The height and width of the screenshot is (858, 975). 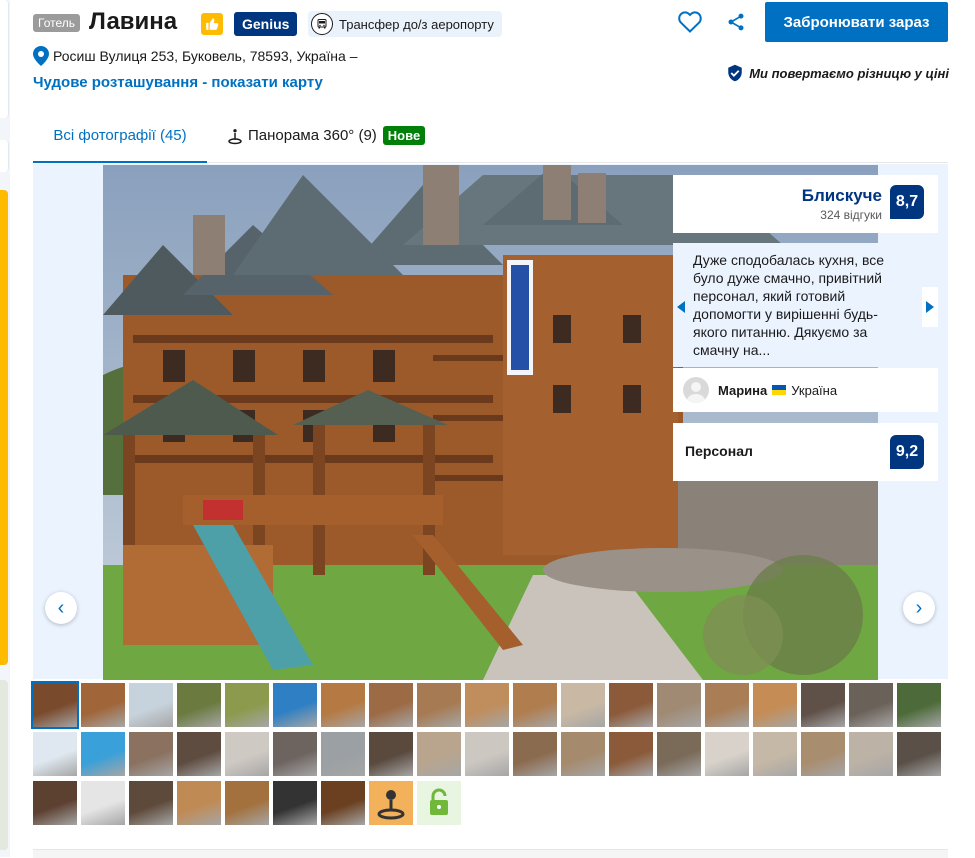 I want to click on panorama-360-icon, so click(x=235, y=136).